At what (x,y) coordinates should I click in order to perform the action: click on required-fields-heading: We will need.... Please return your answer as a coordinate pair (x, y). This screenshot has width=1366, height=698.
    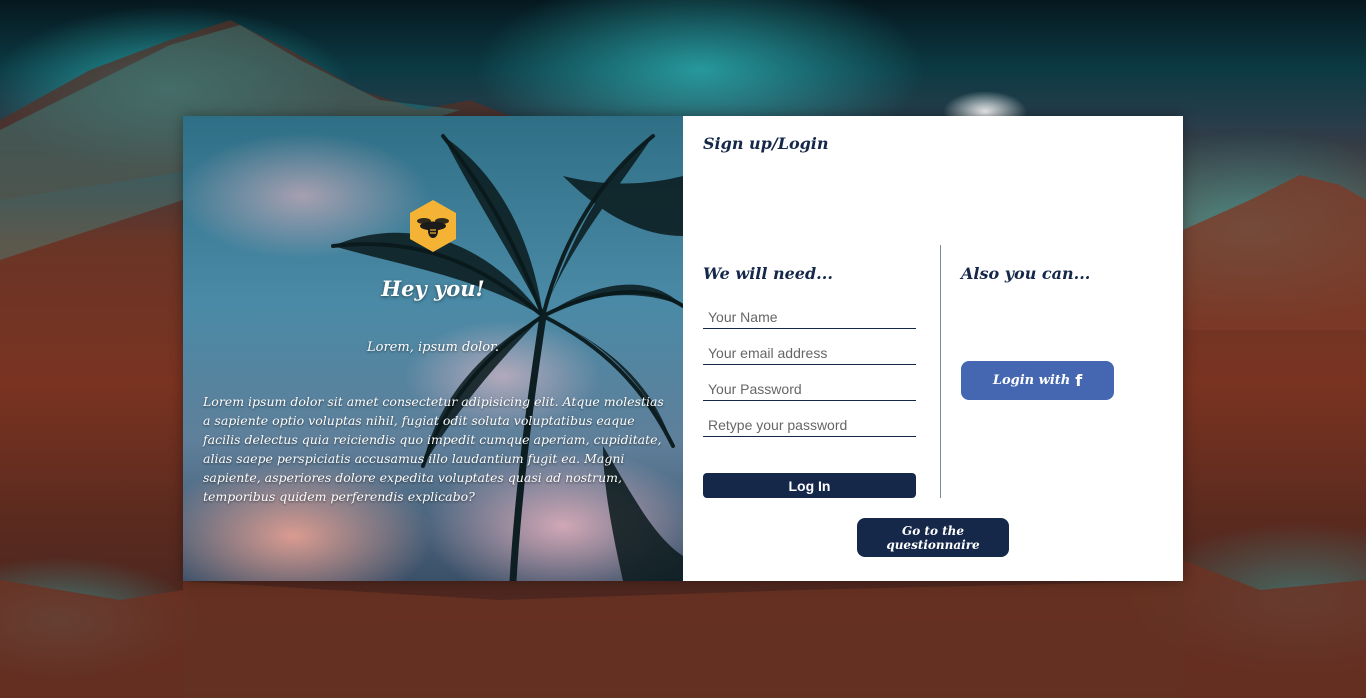
    Looking at the image, I should click on (768, 273).